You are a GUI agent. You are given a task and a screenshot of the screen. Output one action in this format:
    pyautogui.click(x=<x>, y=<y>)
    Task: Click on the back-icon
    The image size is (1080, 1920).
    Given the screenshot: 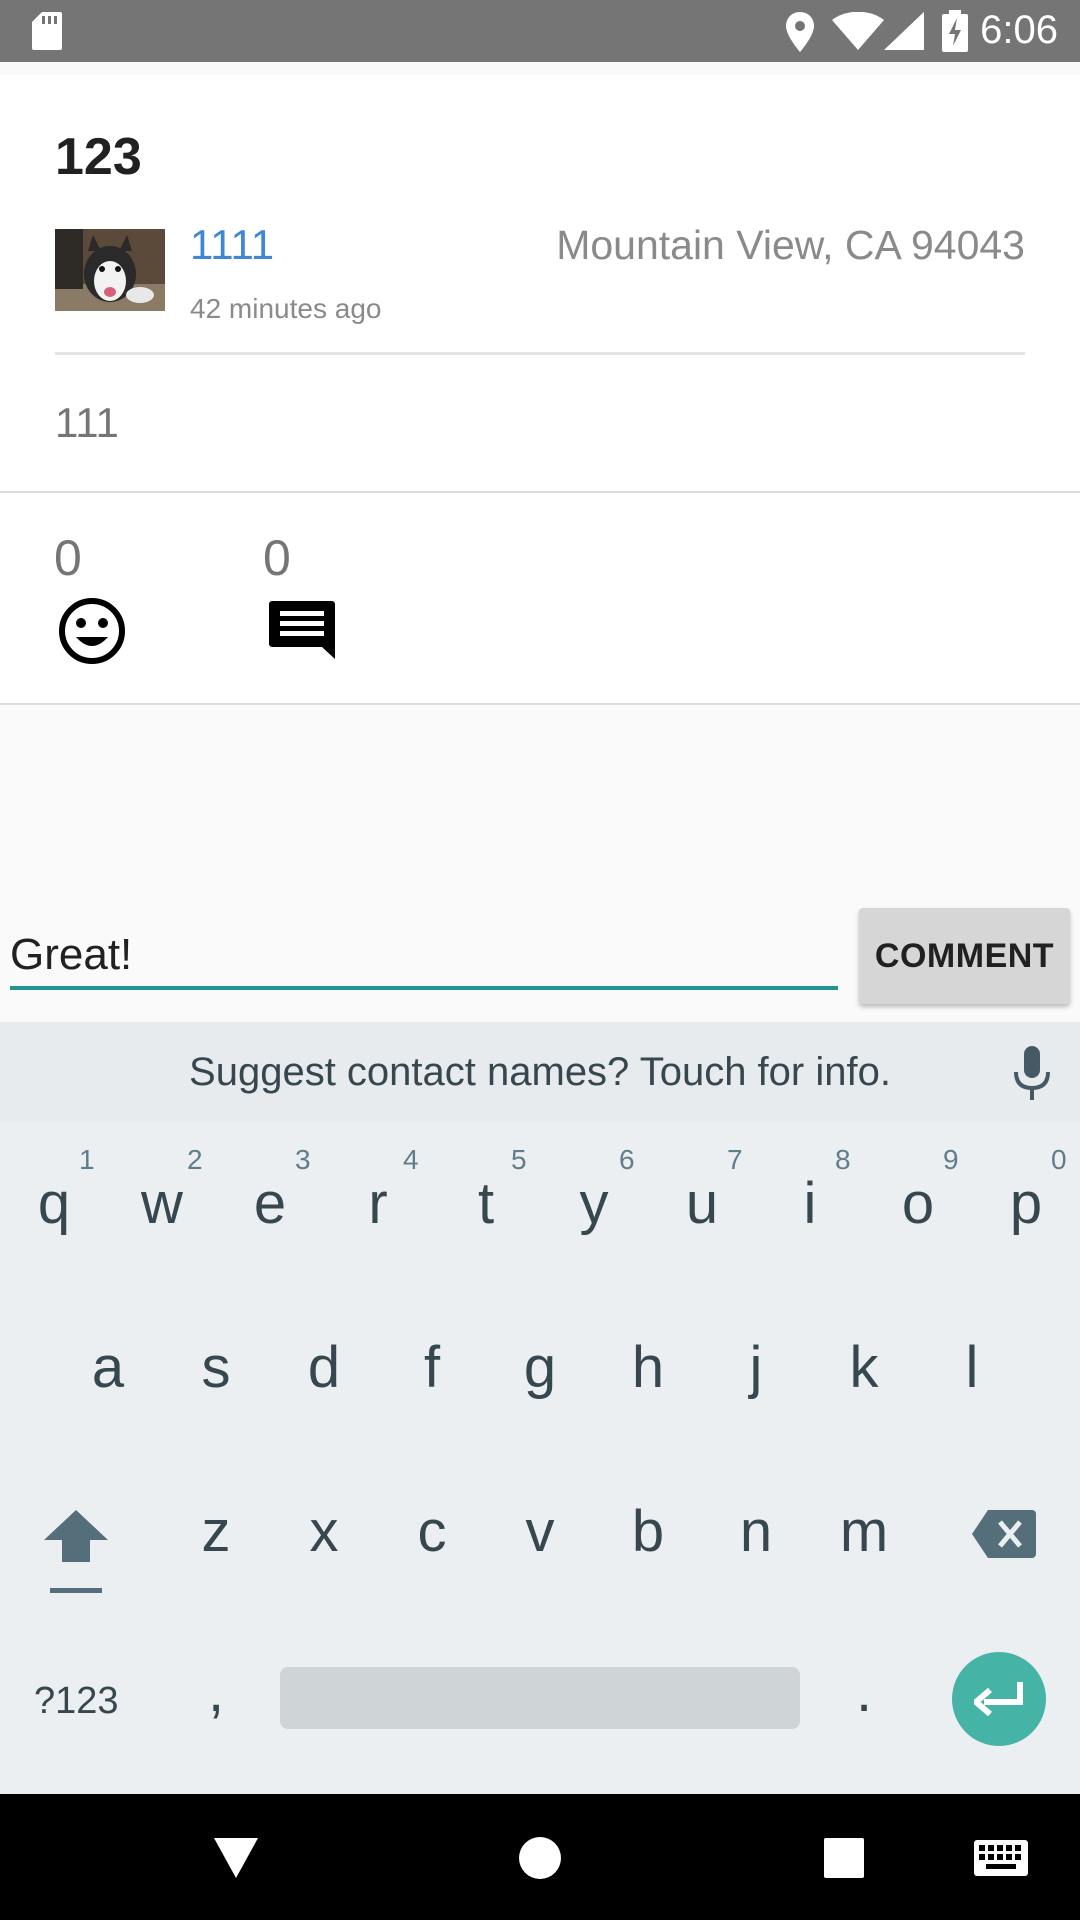 What is the action you would take?
    pyautogui.click(x=236, y=1858)
    